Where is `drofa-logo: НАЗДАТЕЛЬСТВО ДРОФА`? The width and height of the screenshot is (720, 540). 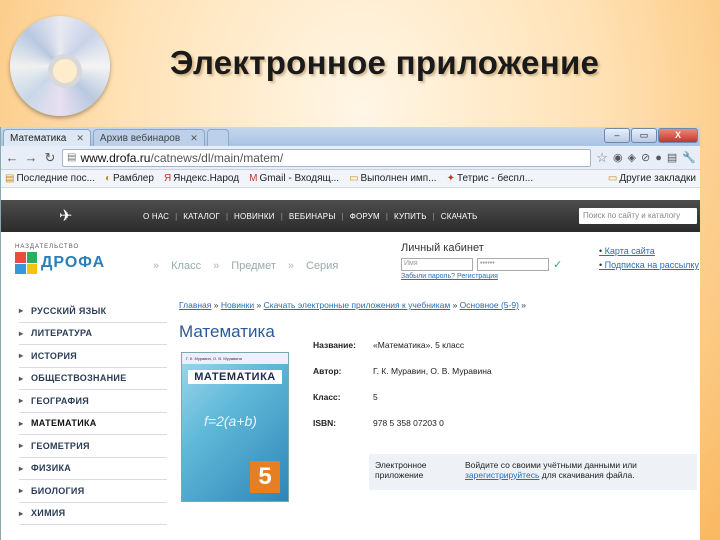
drofa-logo: НАЗДАТЕЛЬСТВО ДРОФА is located at coordinates (60, 259).